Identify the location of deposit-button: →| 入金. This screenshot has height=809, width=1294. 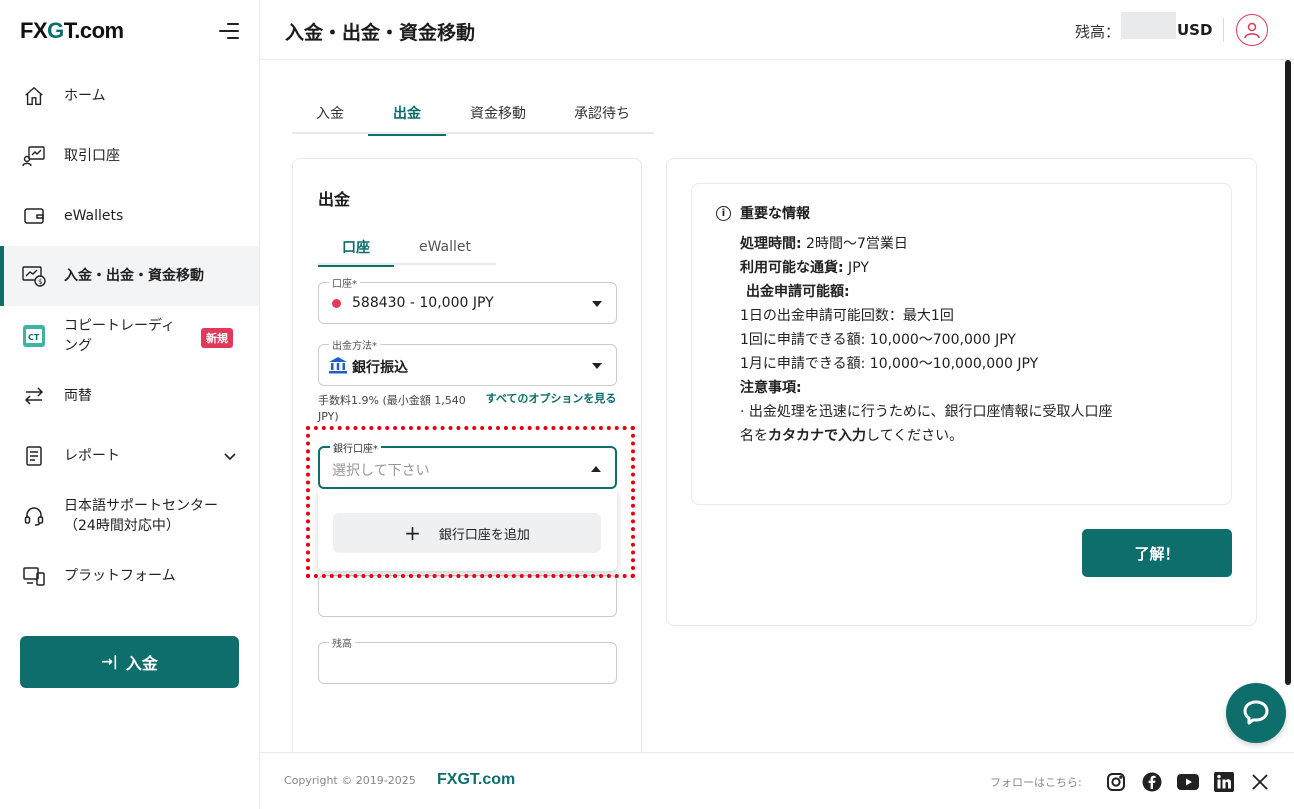
(129, 662).